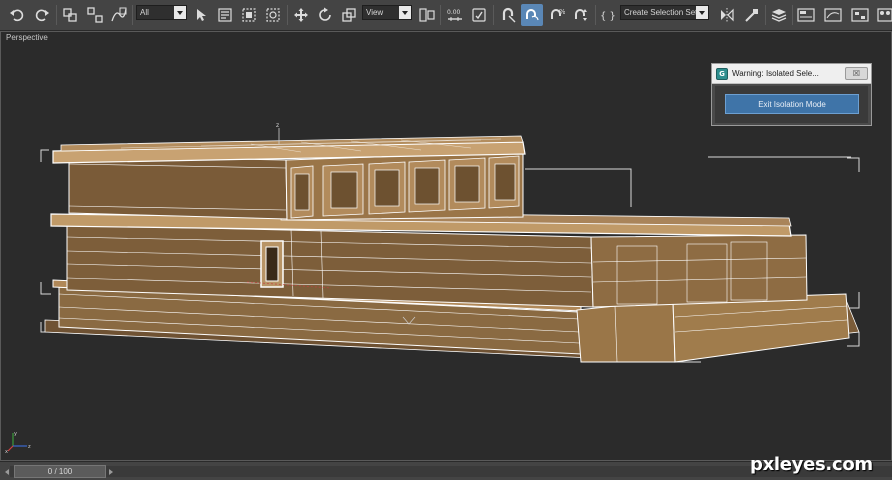 The height and width of the screenshot is (480, 892). Describe the element at coordinates (144, 12) in the screenshot. I see `selection-filter-value: All` at that location.